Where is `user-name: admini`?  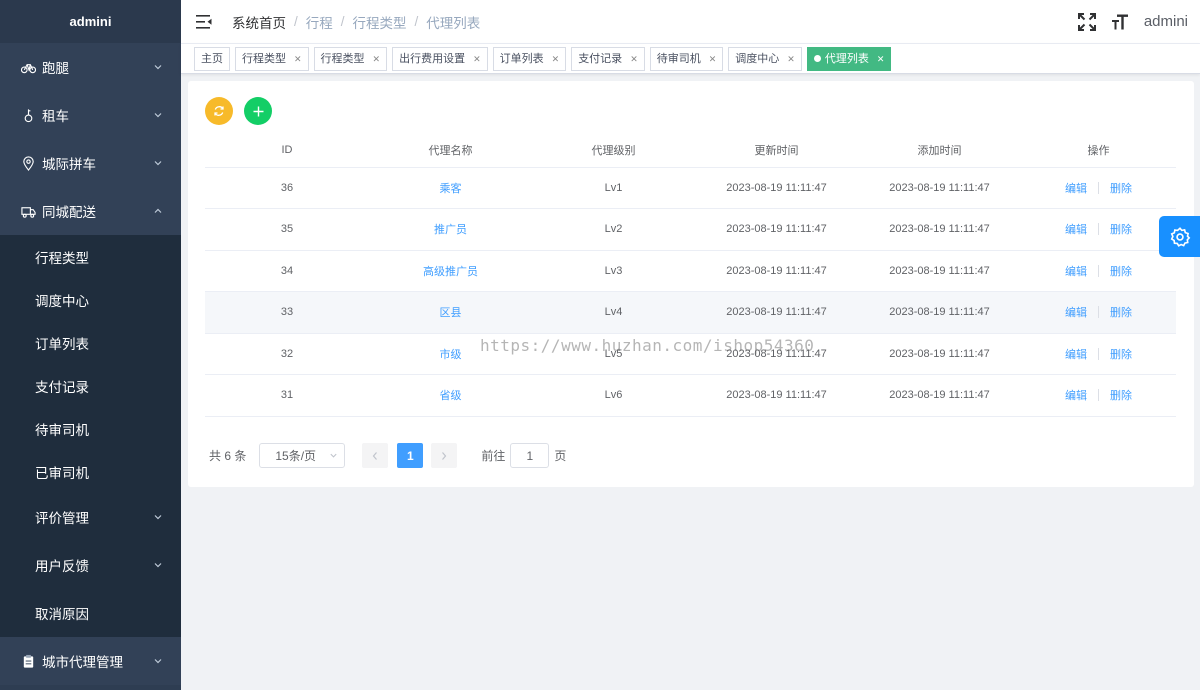
user-name: admini is located at coordinates (1166, 21).